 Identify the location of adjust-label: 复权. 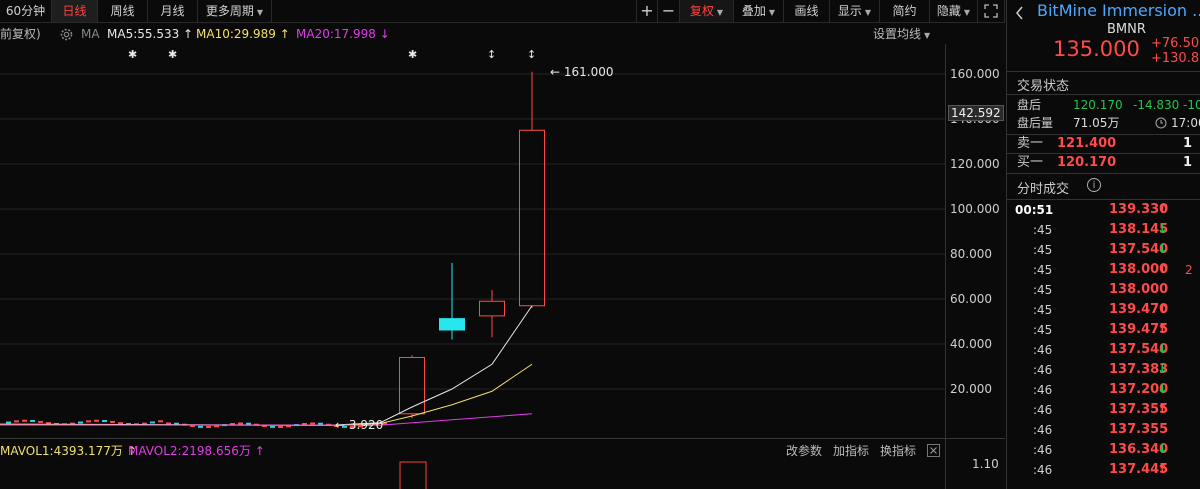
(701, 11).